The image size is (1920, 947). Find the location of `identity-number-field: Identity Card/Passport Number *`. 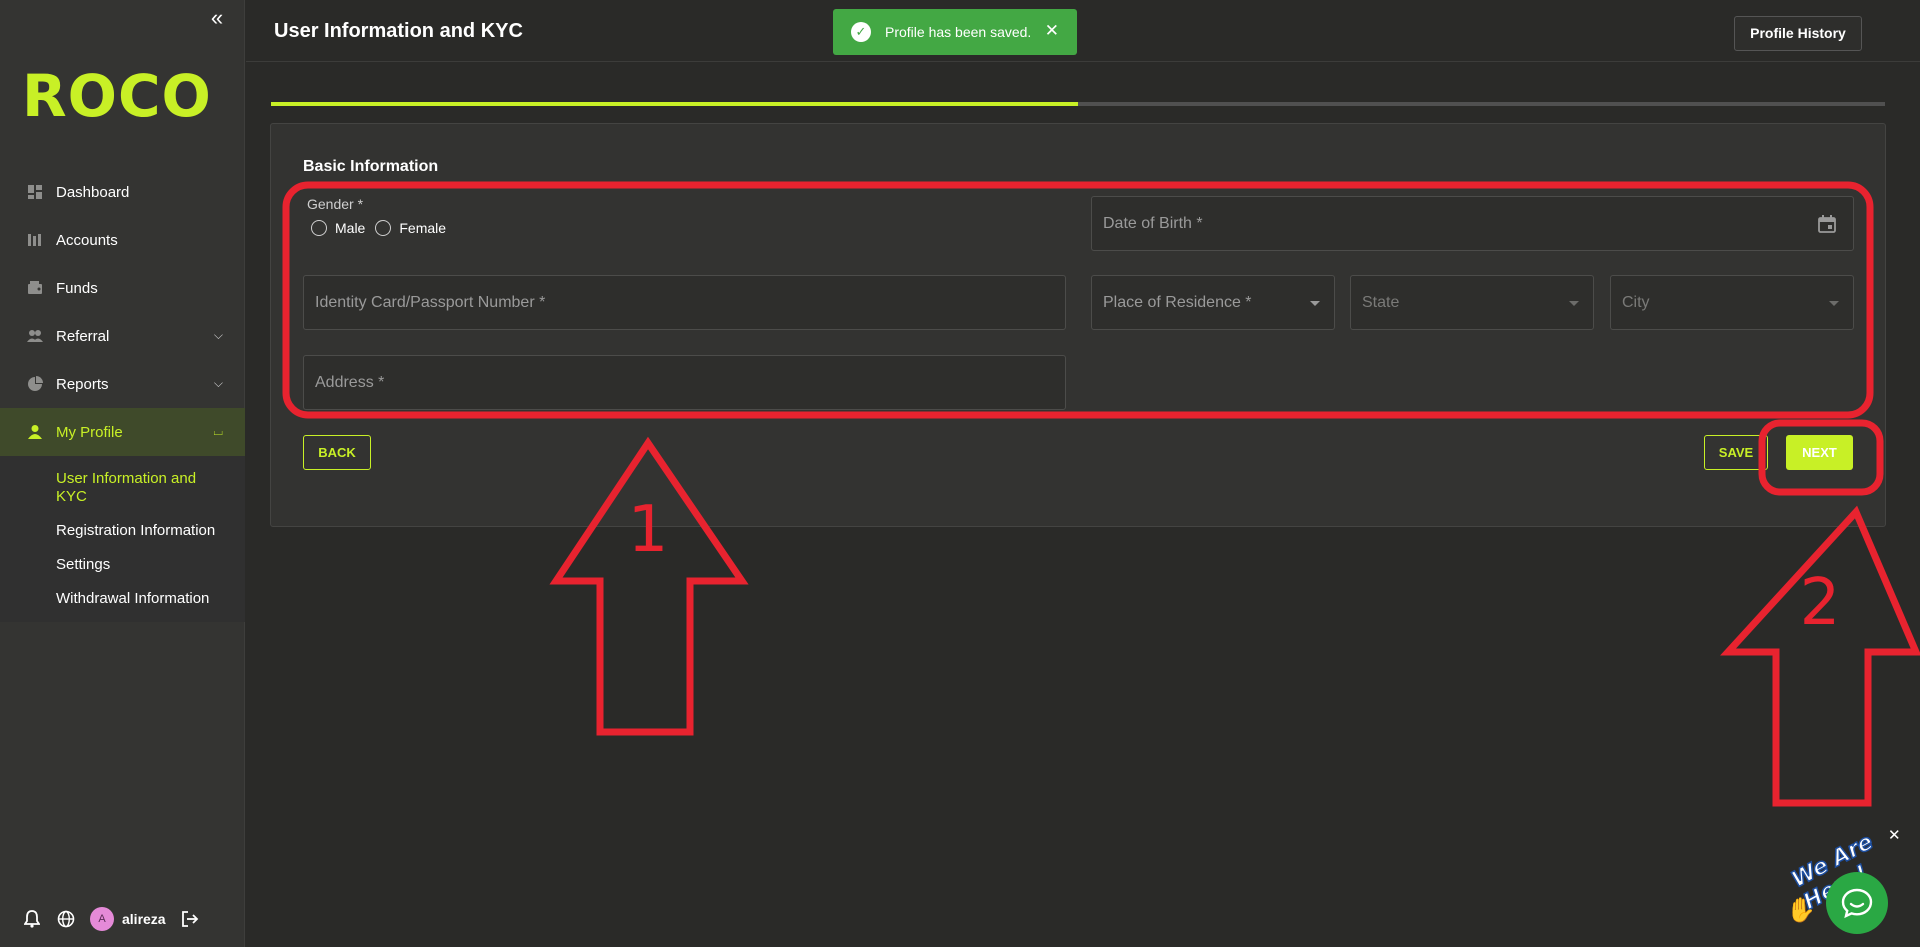

identity-number-field: Identity Card/Passport Number * is located at coordinates (684, 302).